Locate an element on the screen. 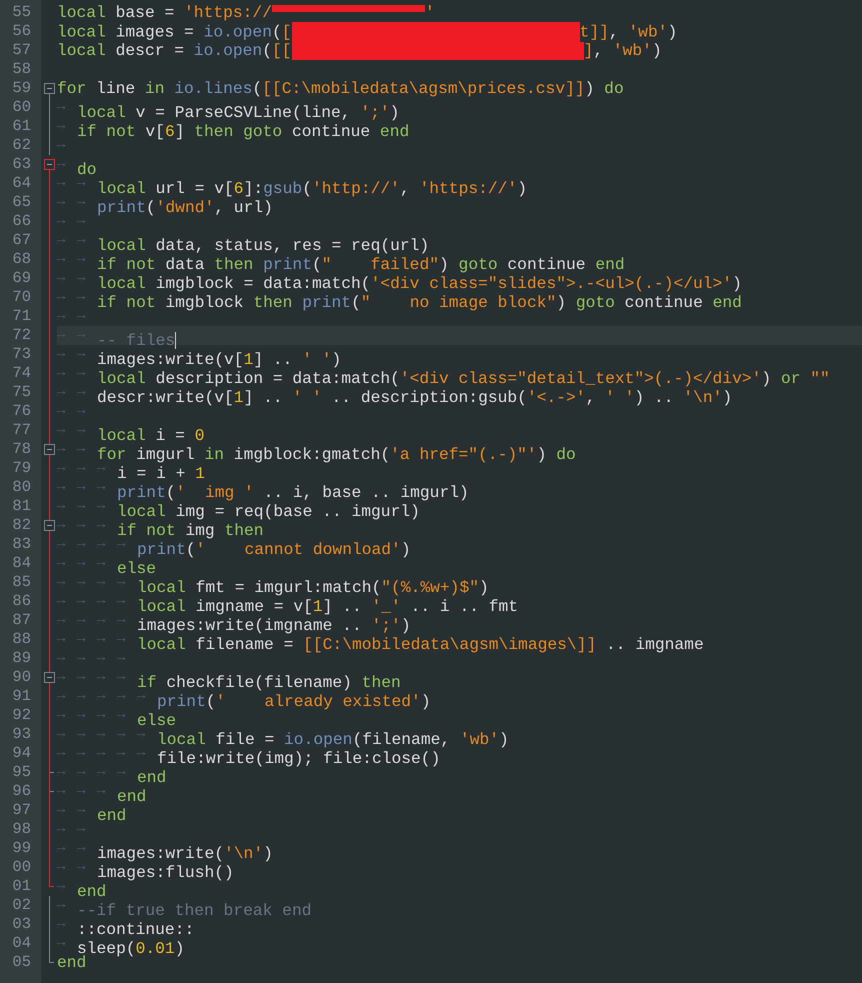  line-number: 03 is located at coordinates (21, 924).